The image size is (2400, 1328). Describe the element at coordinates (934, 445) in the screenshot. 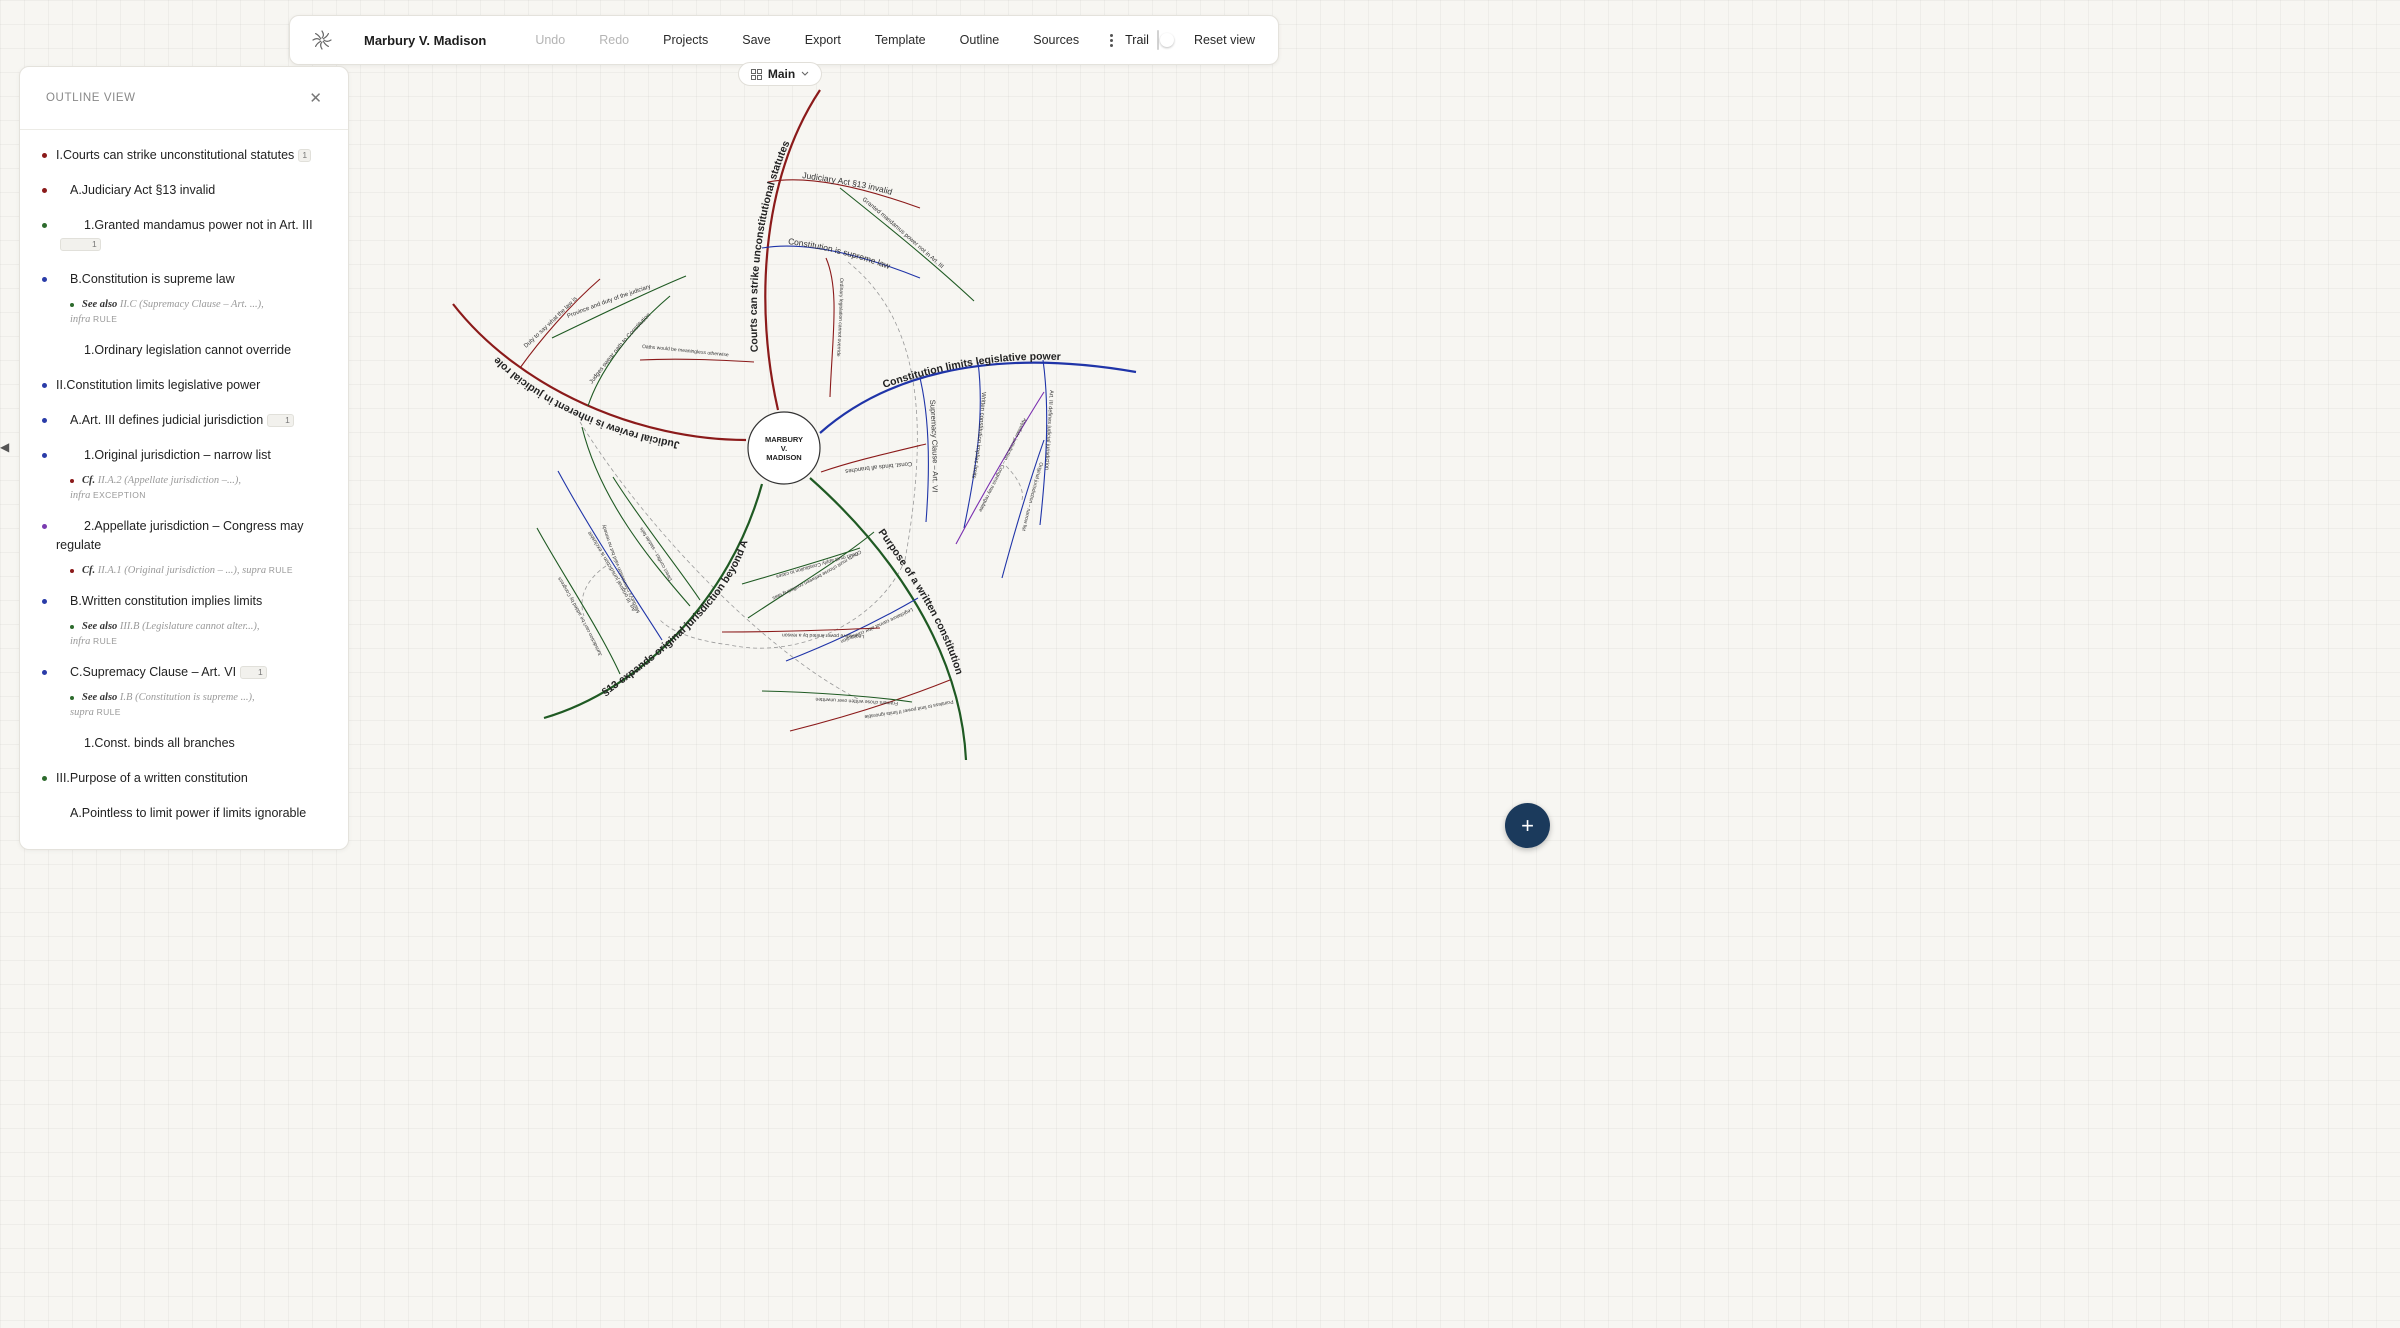

I see `node-label: Supremacy Clause – Art. VI` at that location.